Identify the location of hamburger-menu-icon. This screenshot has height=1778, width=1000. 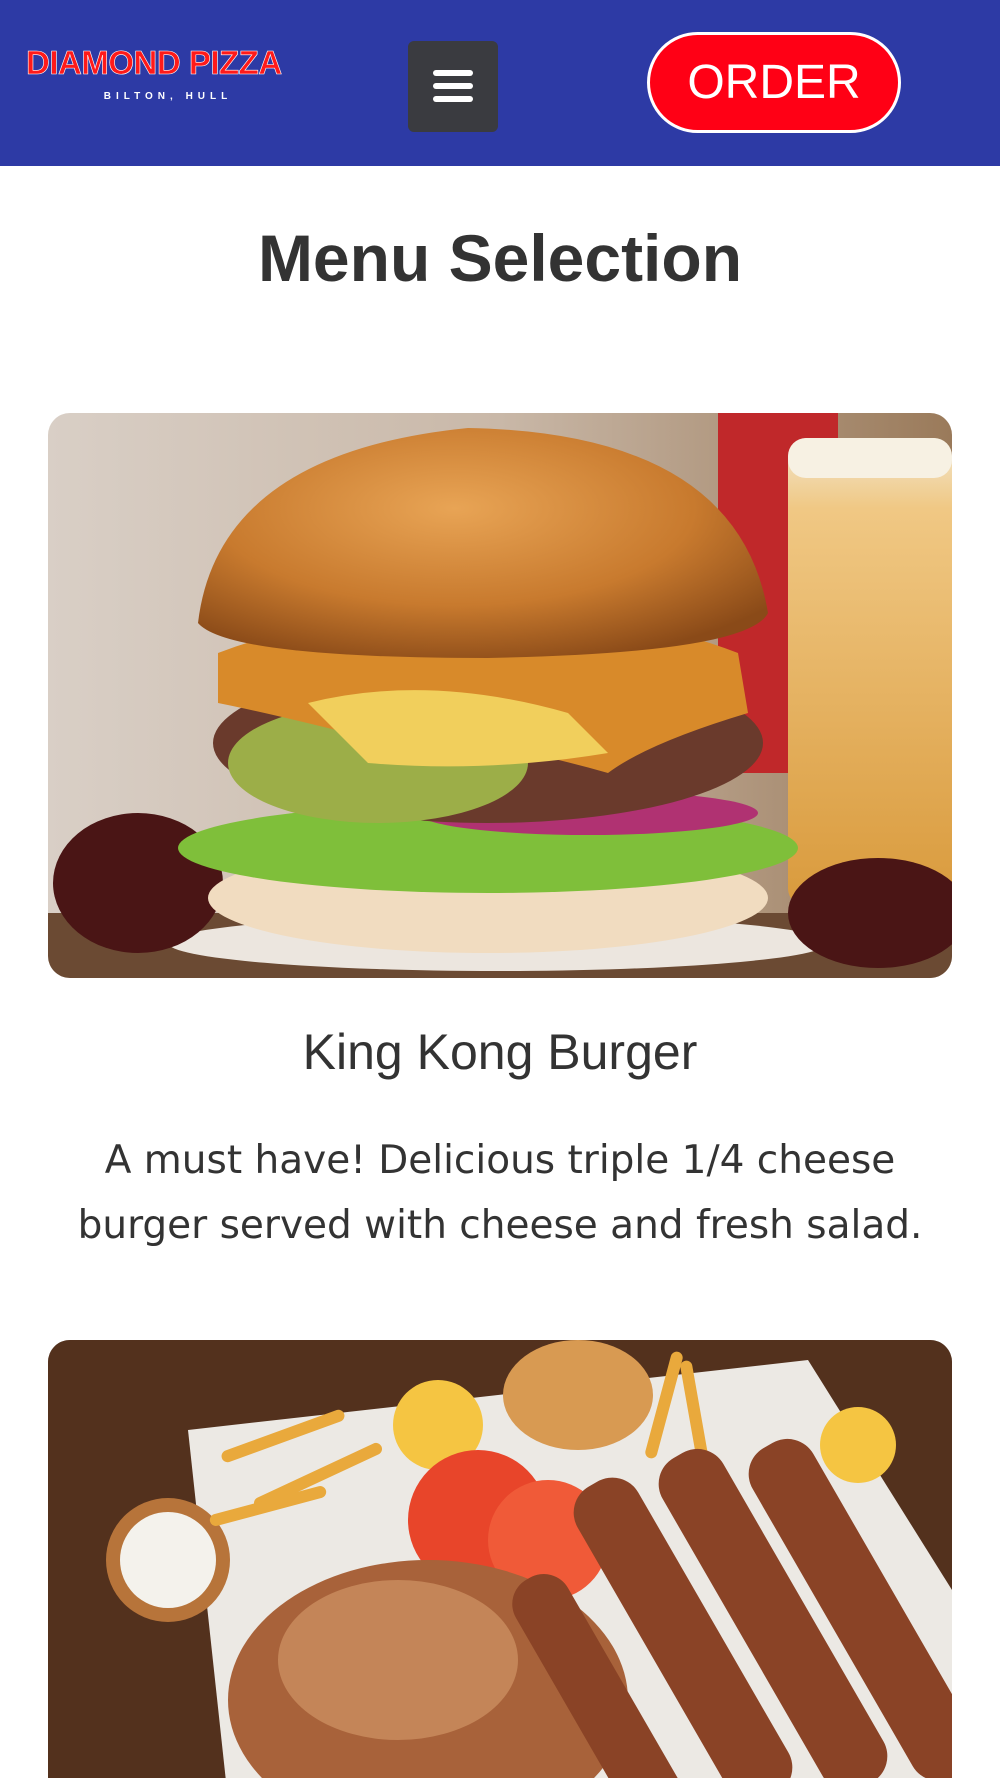
(453, 86).